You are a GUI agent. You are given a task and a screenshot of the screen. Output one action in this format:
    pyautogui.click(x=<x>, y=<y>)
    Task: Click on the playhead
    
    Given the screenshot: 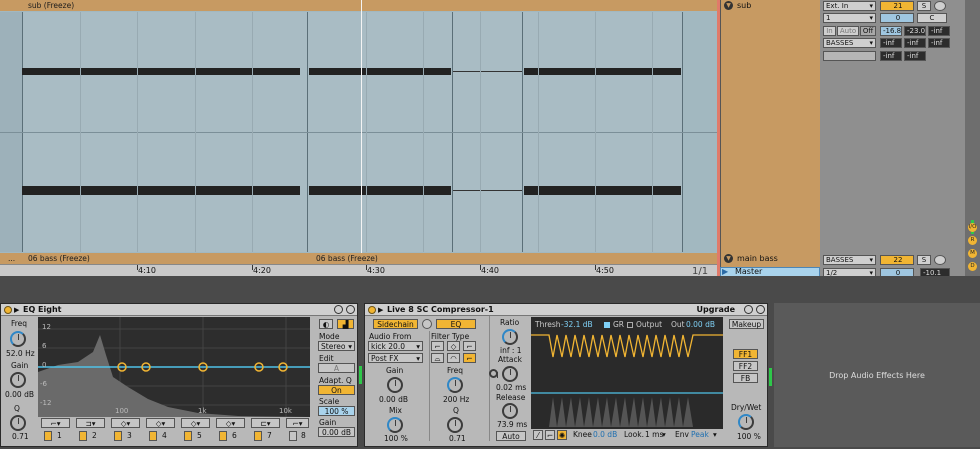 What is the action you would take?
    pyautogui.click(x=361, y=132)
    